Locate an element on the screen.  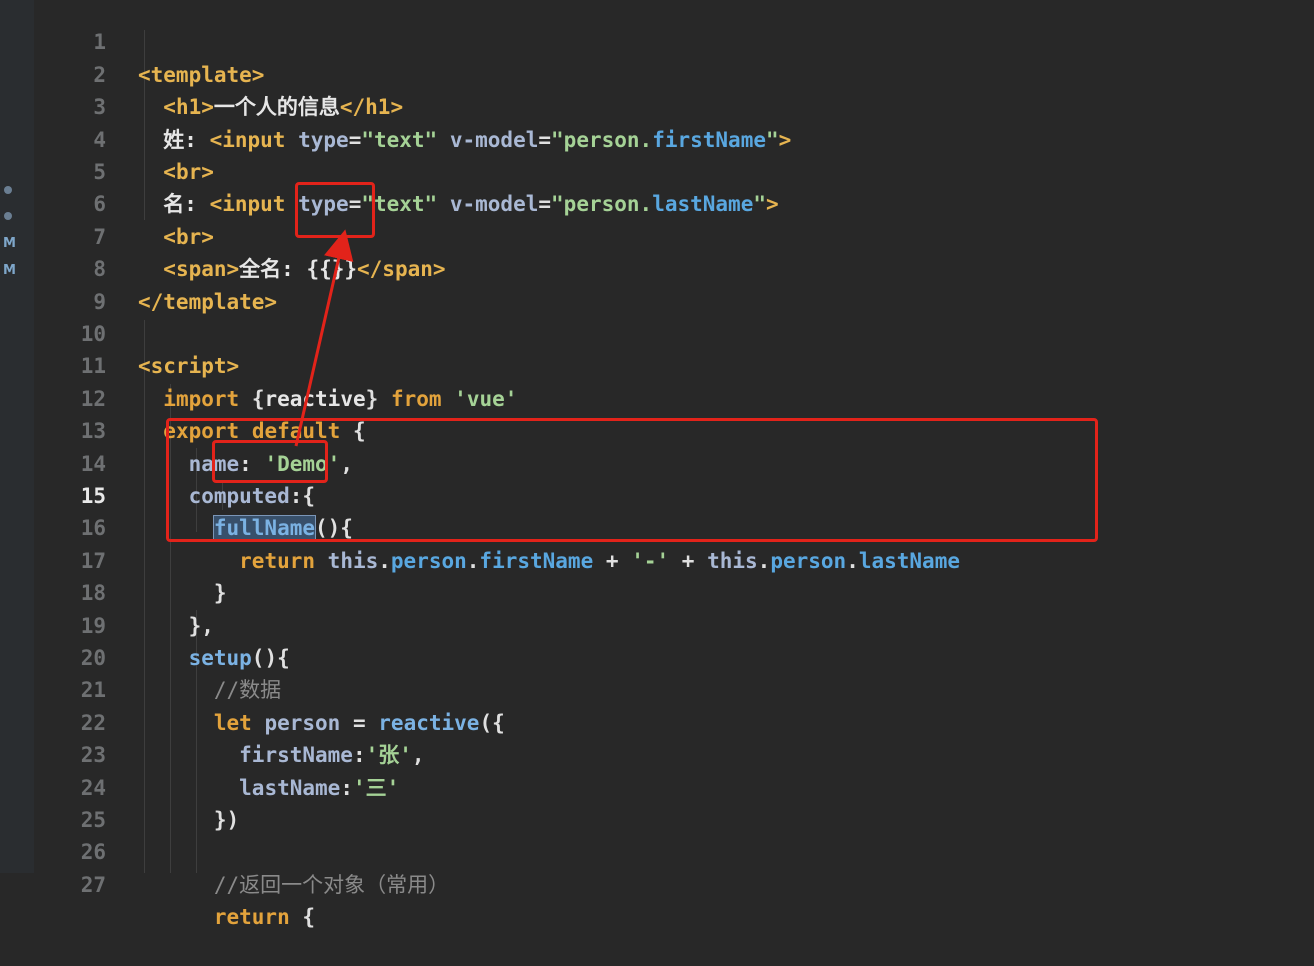
line-code: //返回一个对象（常用） is located at coordinates (331, 884).